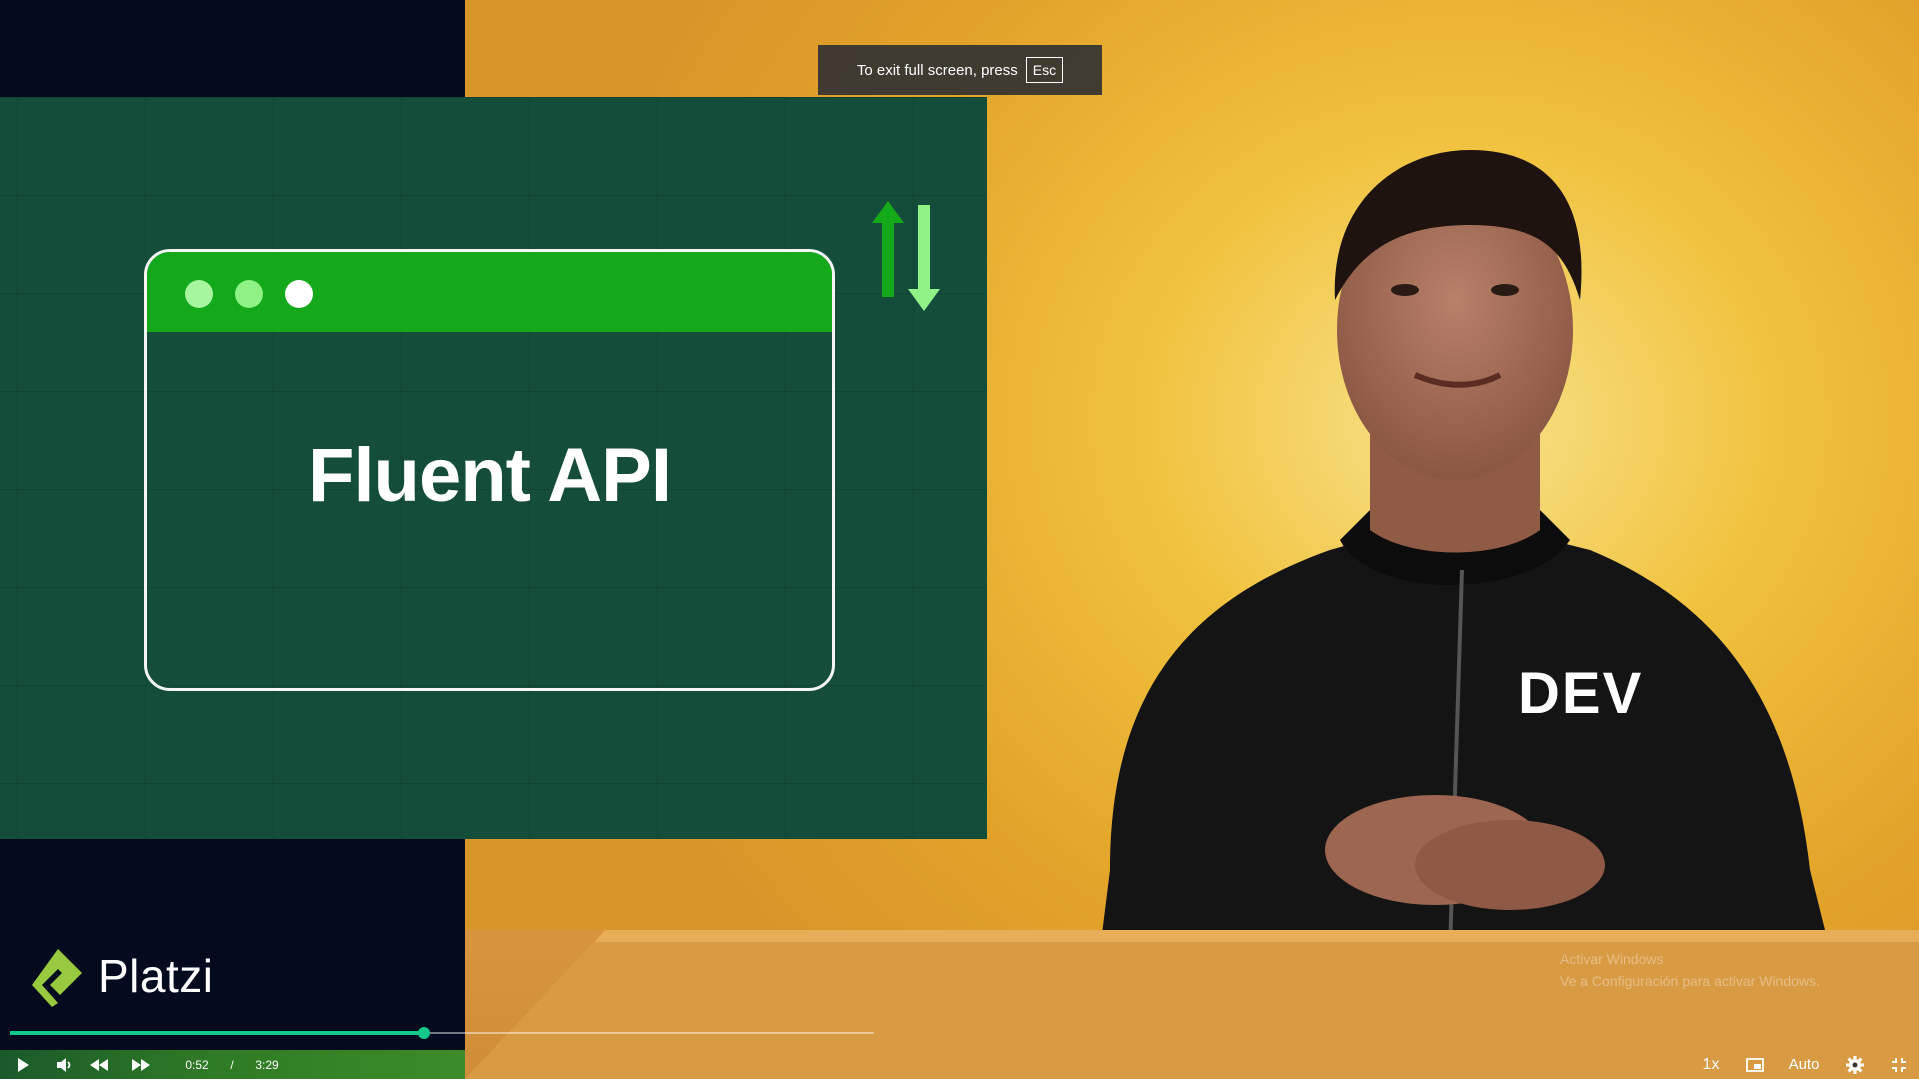 This screenshot has height=1079, width=1919. What do you see at coordinates (424, 1033) in the screenshot?
I see `progress-scrubber` at bounding box center [424, 1033].